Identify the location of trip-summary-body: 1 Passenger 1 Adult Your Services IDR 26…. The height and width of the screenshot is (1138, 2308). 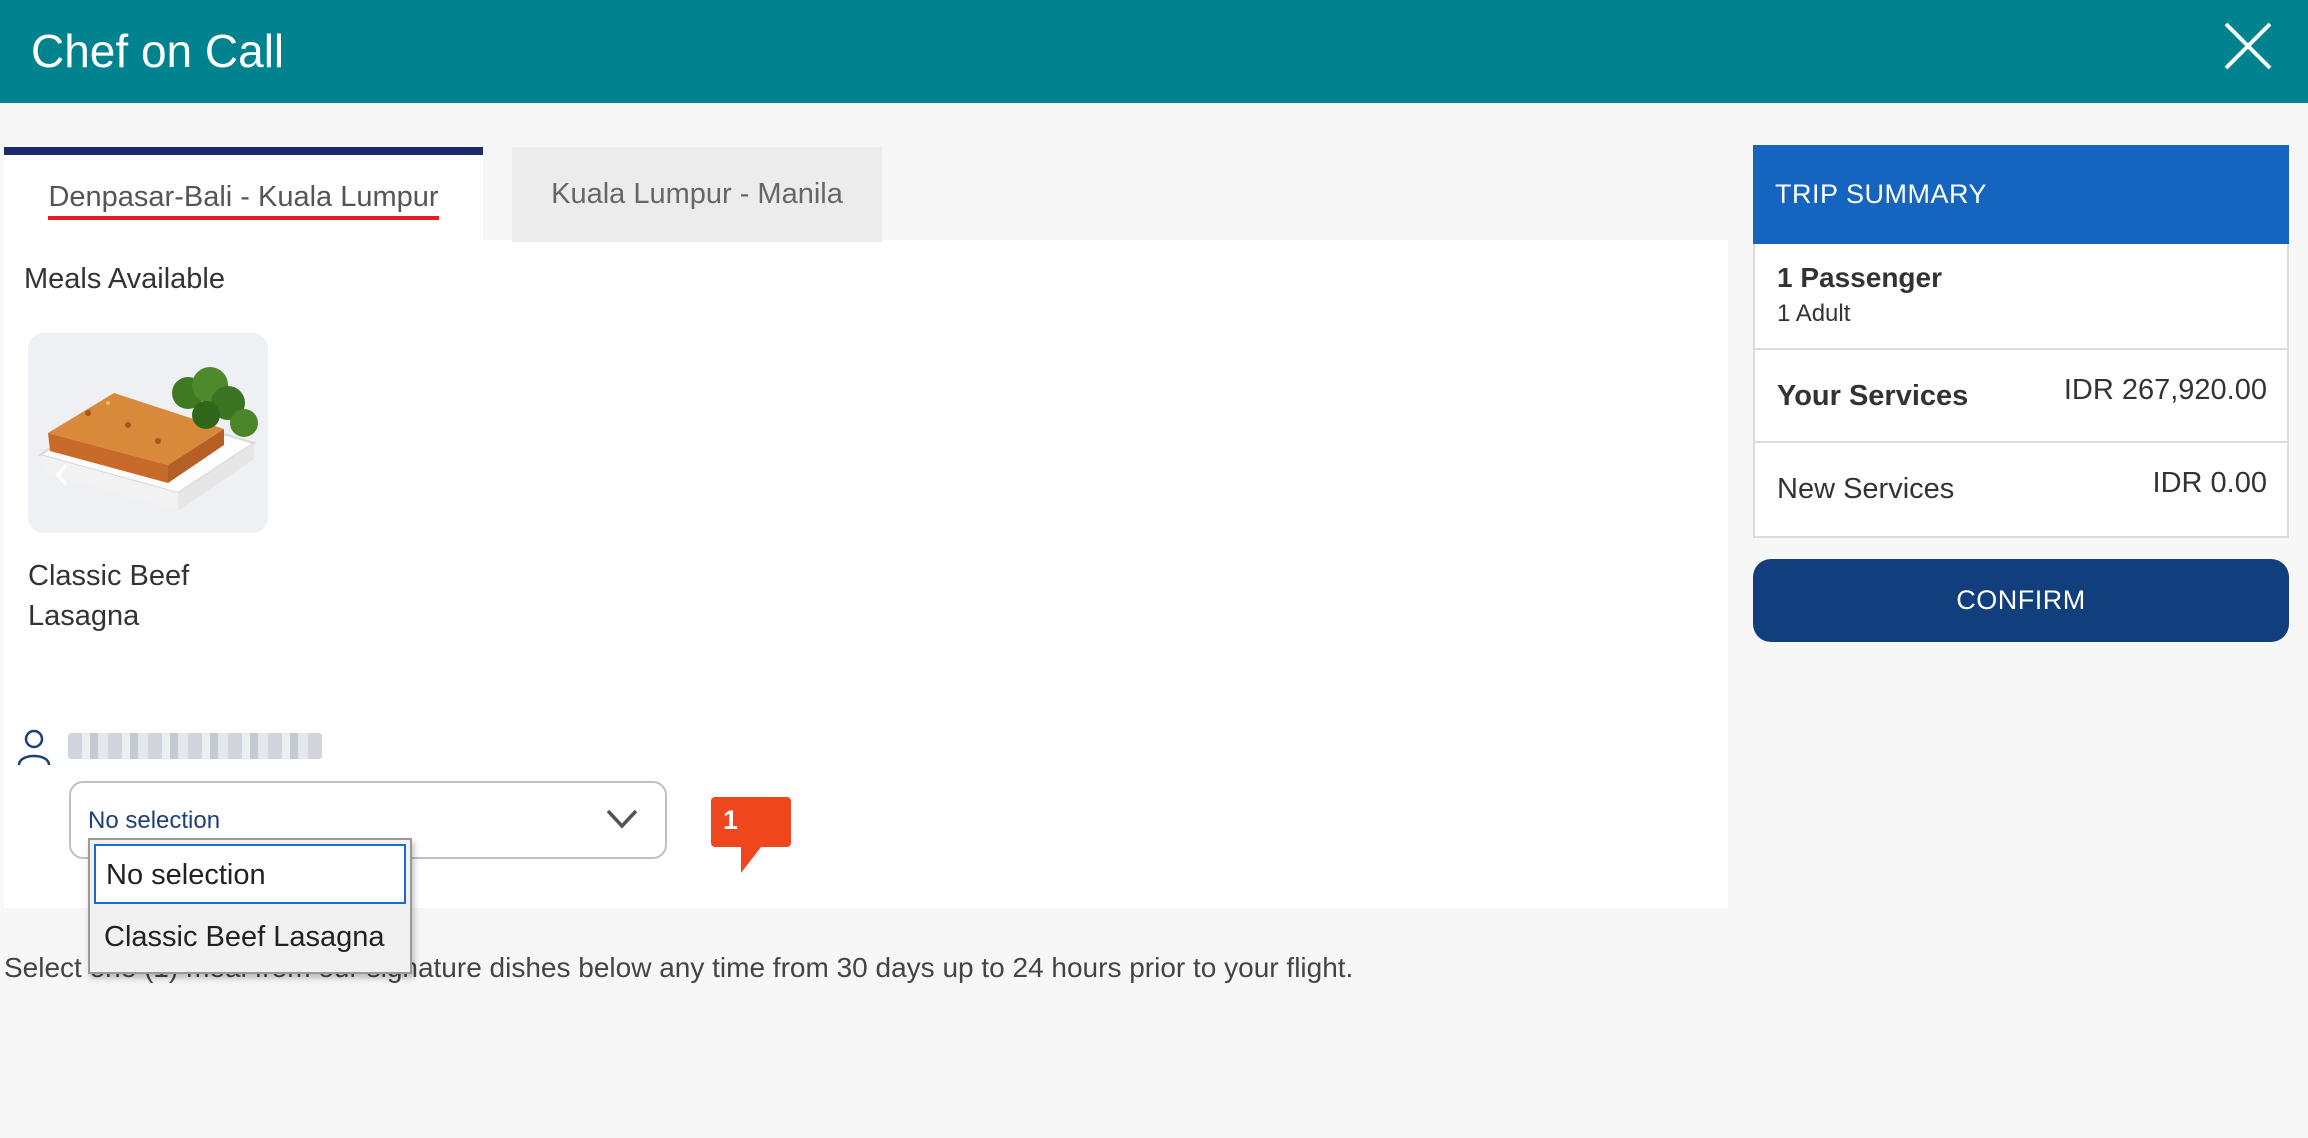
(2021, 391).